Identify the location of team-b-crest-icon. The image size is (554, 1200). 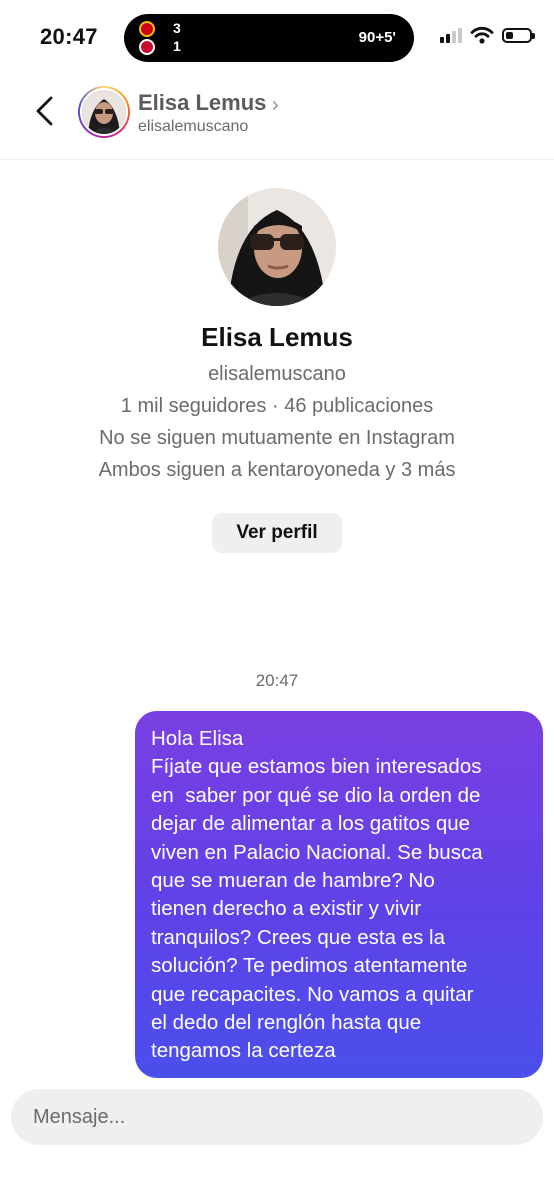
(147, 47).